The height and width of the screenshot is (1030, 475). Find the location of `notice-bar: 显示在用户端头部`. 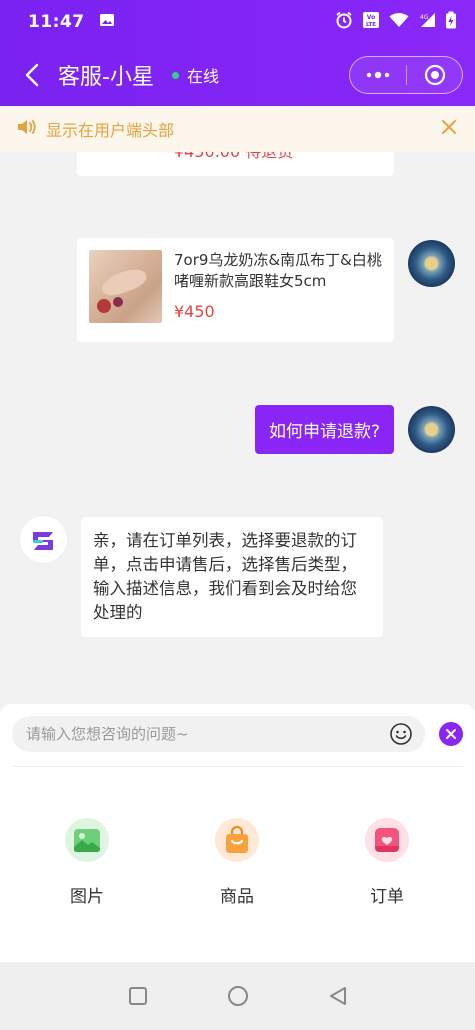

notice-bar: 显示在用户端头部 is located at coordinates (237, 129).